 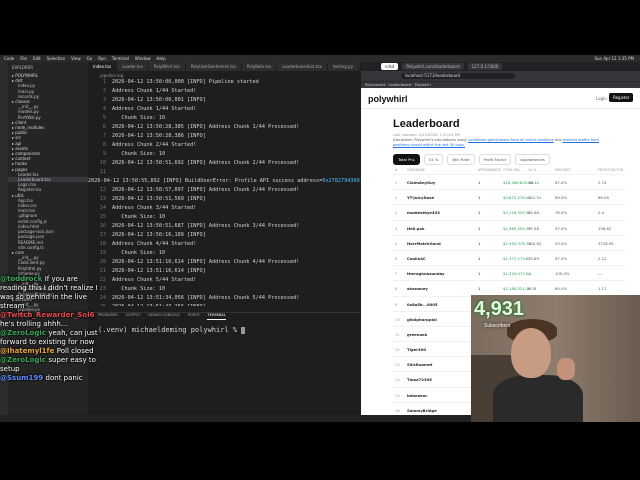 I want to click on editor-tab: testing.py, so click(x=343, y=66).